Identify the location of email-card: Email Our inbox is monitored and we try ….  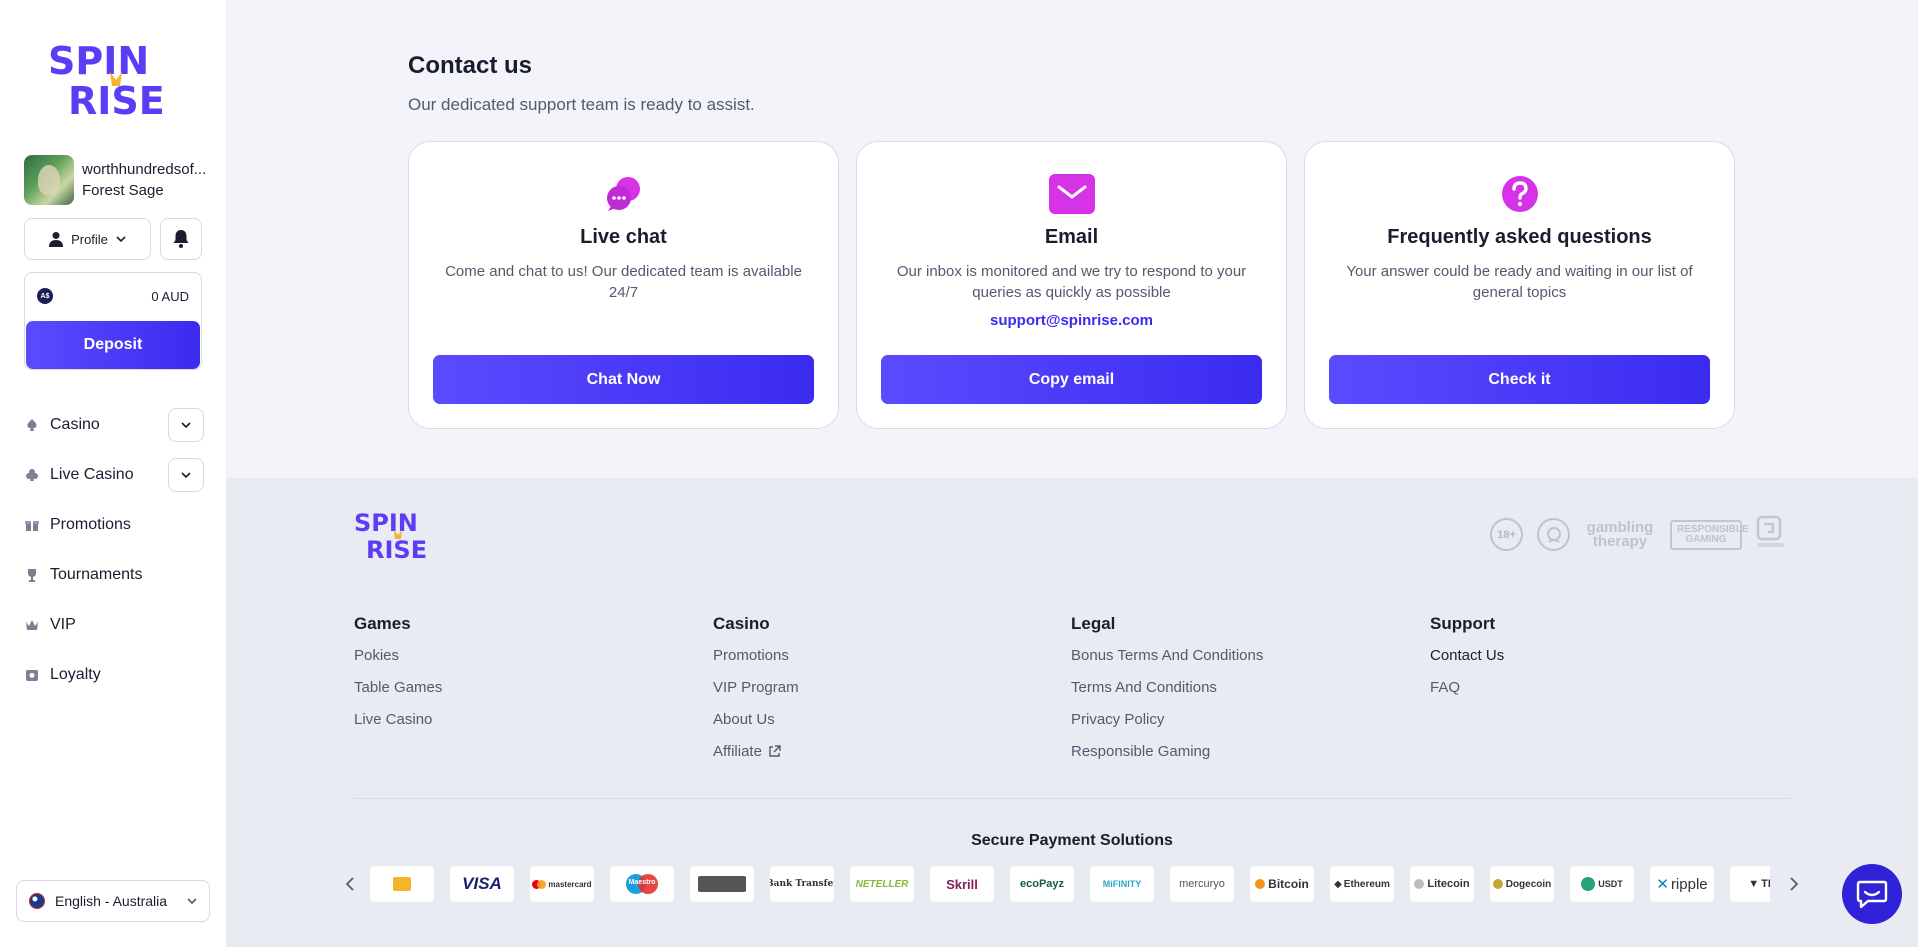
(1071, 285).